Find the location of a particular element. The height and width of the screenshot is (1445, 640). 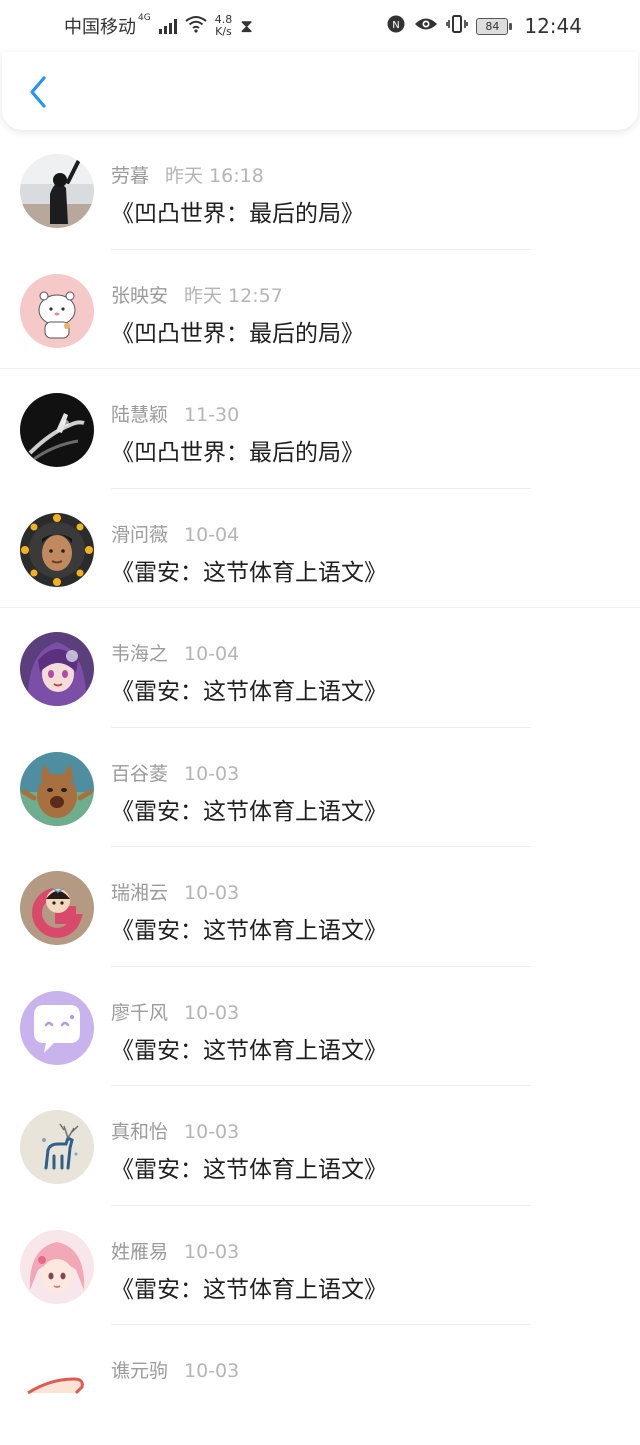

eye-comfort-icon is located at coordinates (426, 26).